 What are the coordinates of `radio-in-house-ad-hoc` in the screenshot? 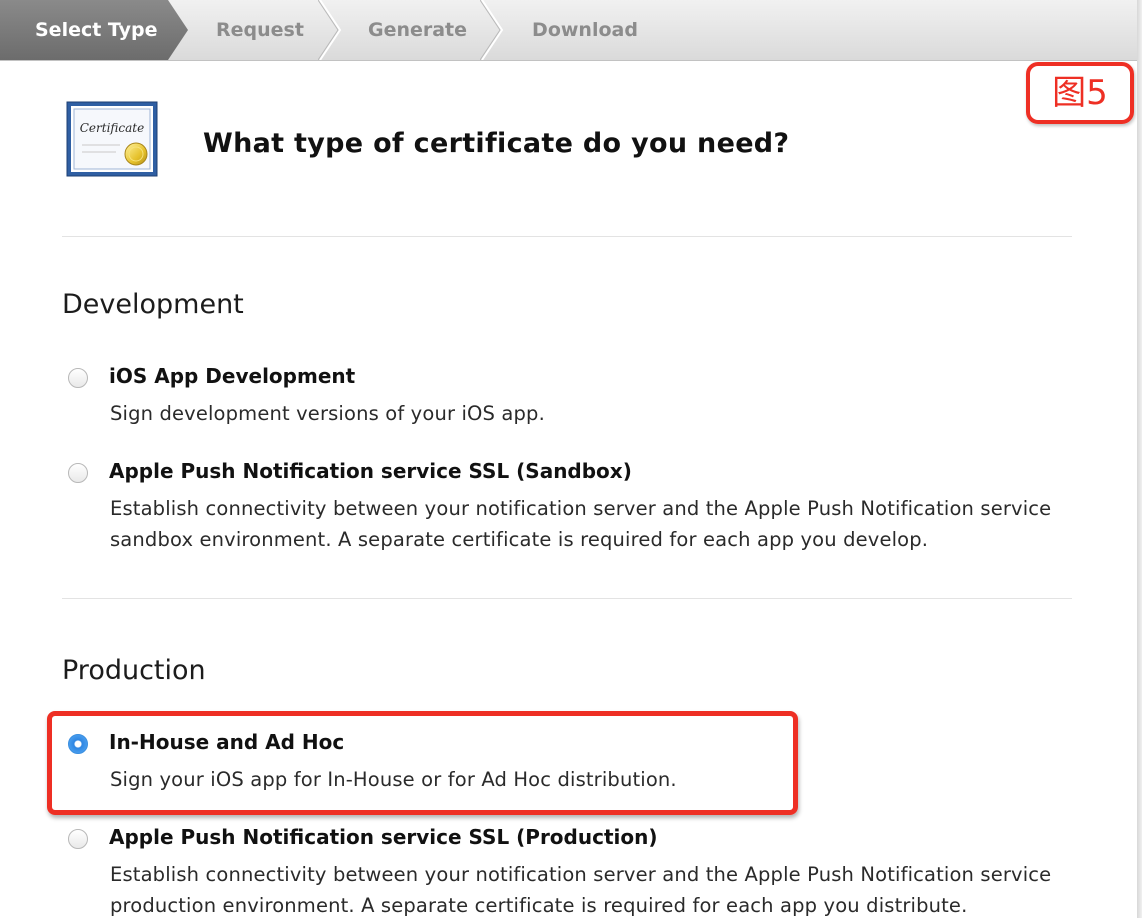 It's located at (78, 744).